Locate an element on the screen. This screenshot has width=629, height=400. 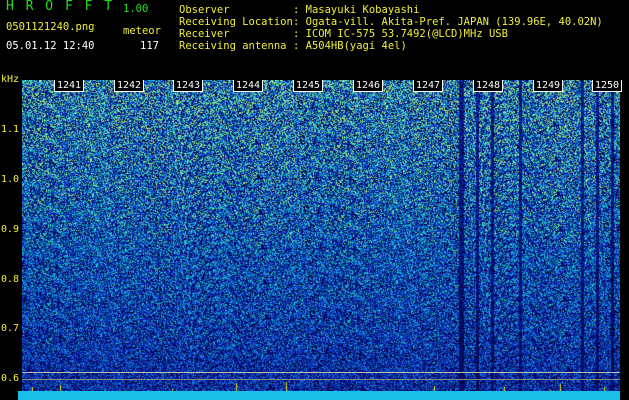
filename-label: 0501121240.png is located at coordinates (50, 27).